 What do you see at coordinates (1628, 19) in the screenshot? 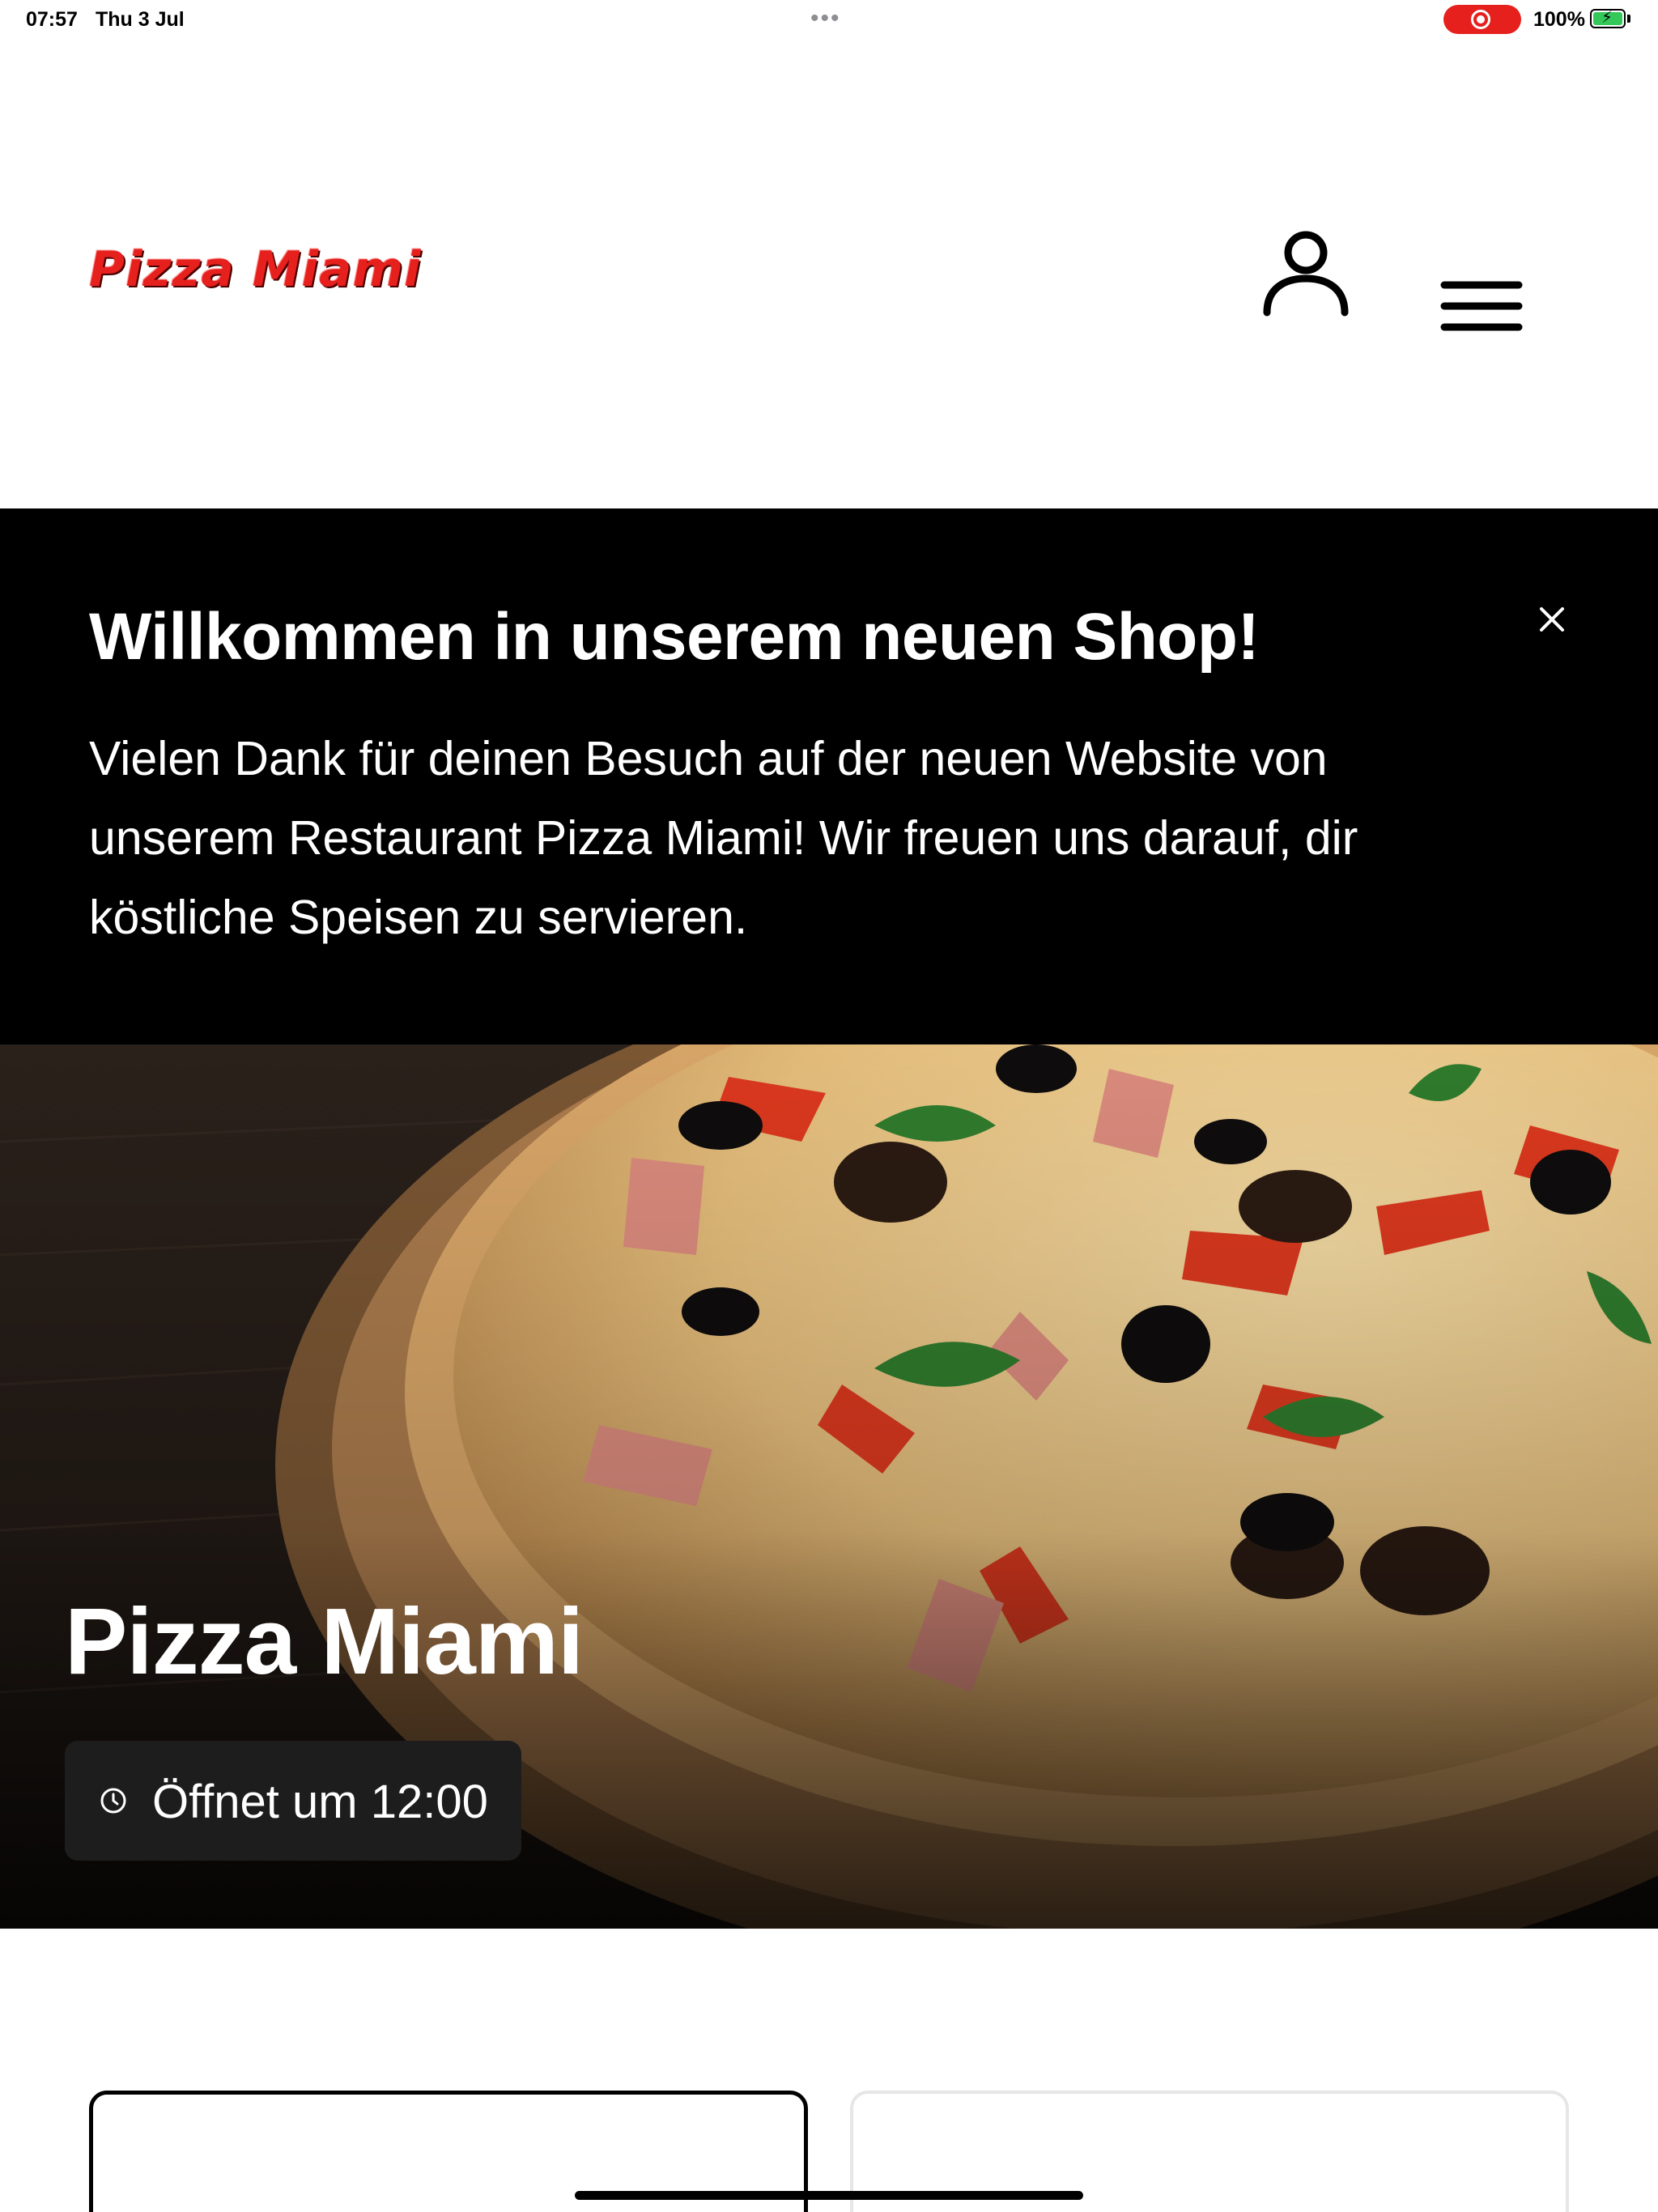
I see `battery-cap` at bounding box center [1628, 19].